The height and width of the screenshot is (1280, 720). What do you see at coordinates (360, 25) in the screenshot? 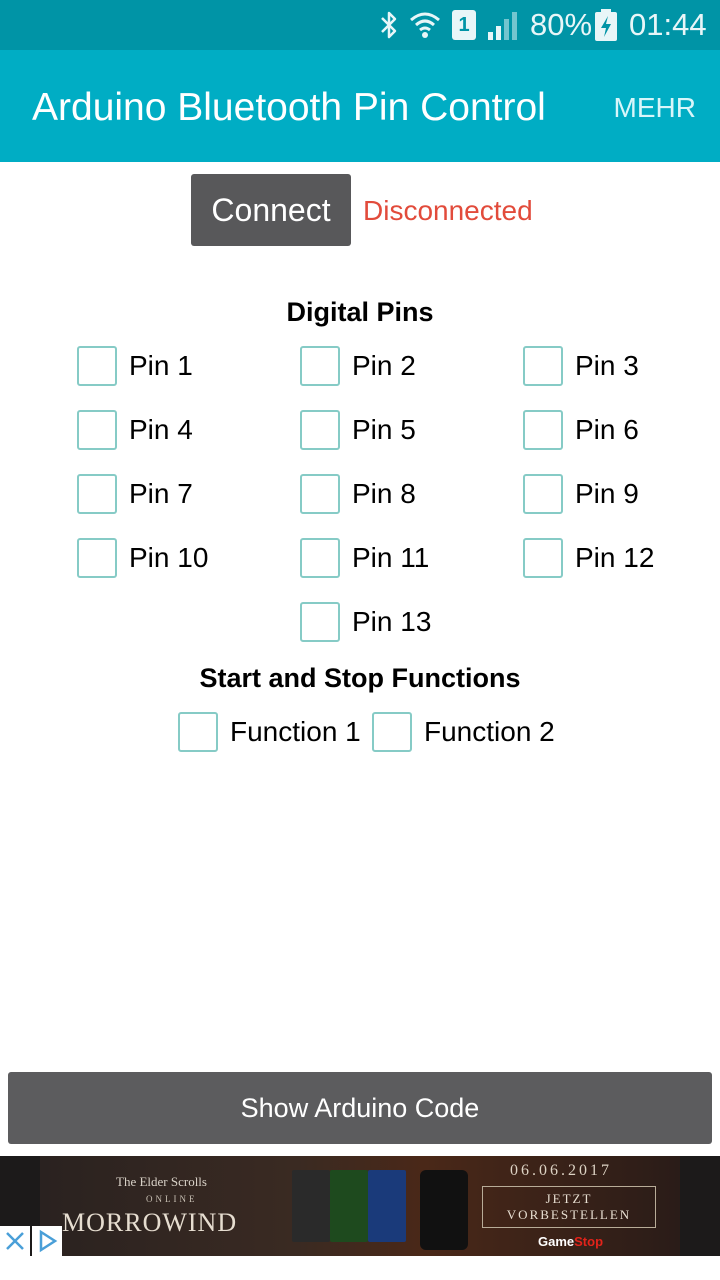
I see `status-bar: 1 80% 01:44` at bounding box center [360, 25].